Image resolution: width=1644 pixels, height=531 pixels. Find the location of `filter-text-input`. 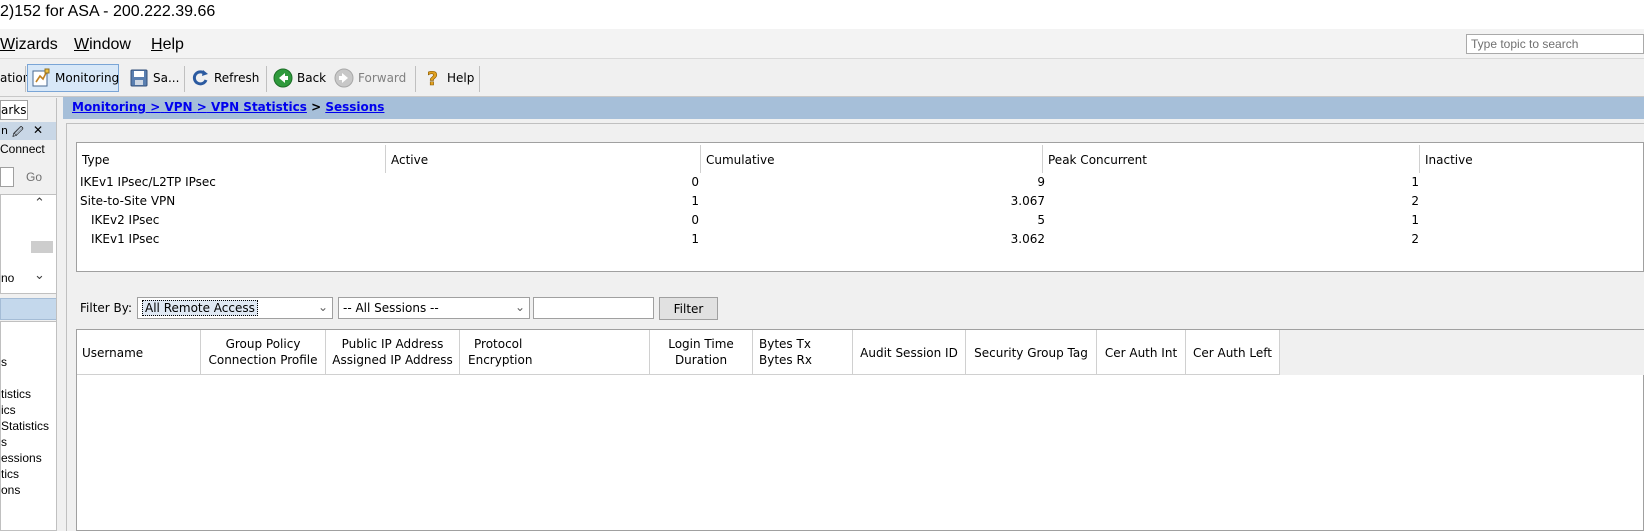

filter-text-input is located at coordinates (593, 308).